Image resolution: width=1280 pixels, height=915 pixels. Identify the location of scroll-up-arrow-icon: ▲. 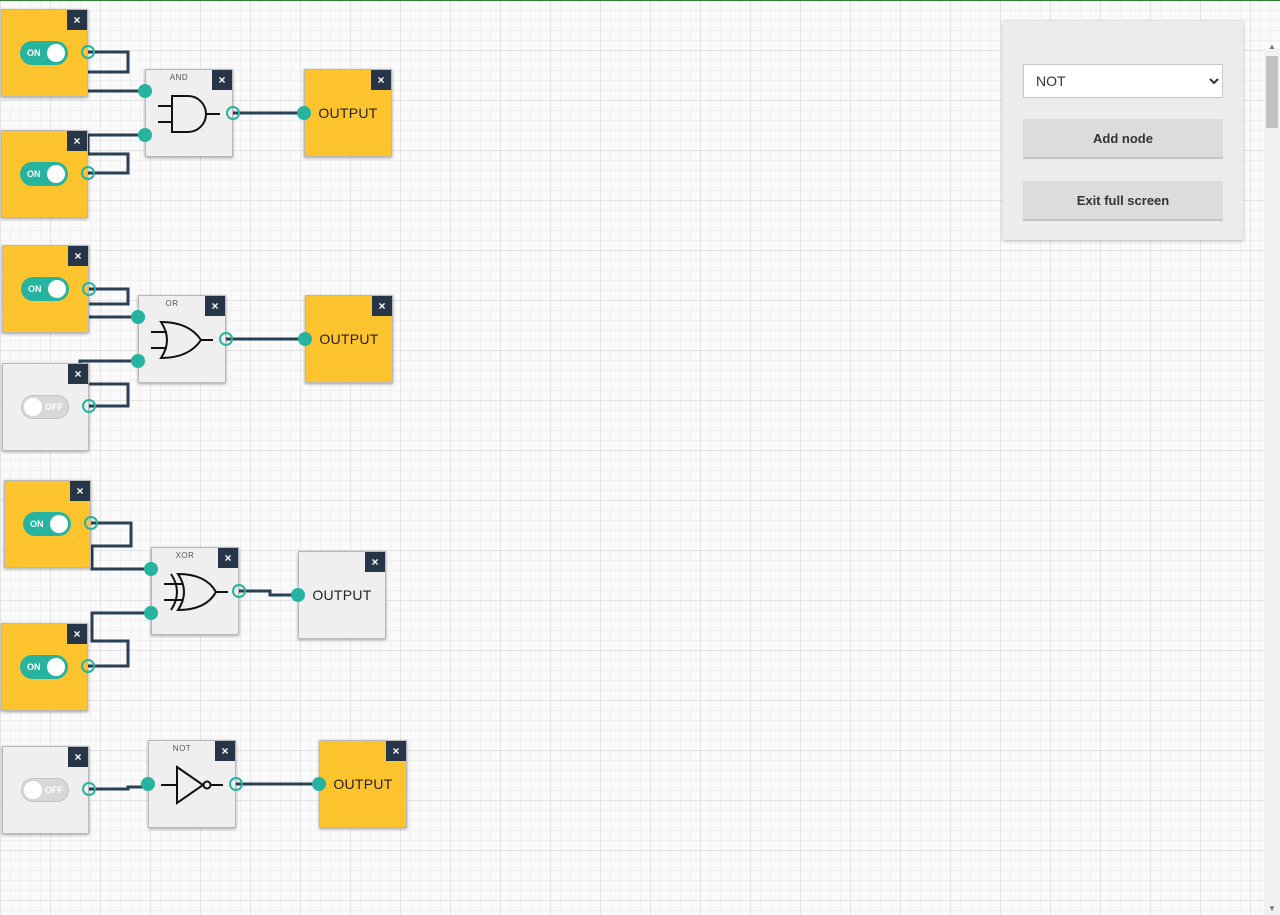
(1272, 46).